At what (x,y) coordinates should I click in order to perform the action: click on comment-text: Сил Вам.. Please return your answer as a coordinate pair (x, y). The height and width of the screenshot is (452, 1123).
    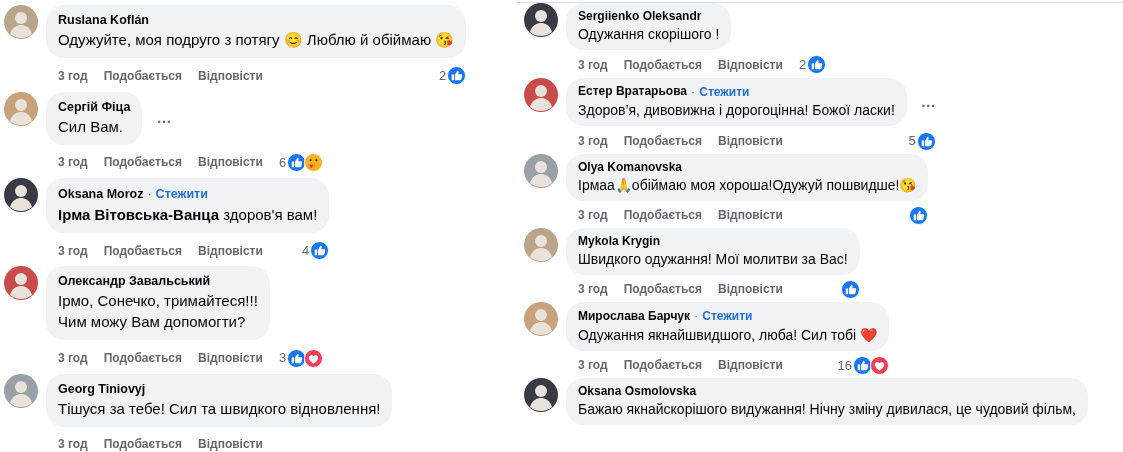
    Looking at the image, I should click on (91, 126).